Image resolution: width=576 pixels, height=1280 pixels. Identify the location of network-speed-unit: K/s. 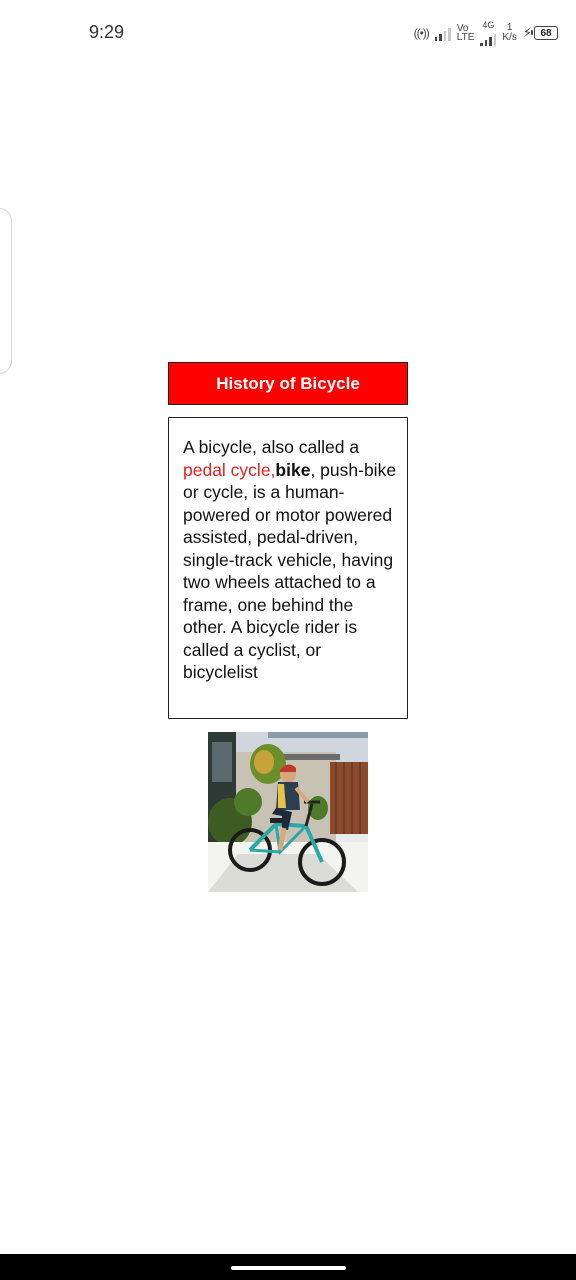
(509, 37).